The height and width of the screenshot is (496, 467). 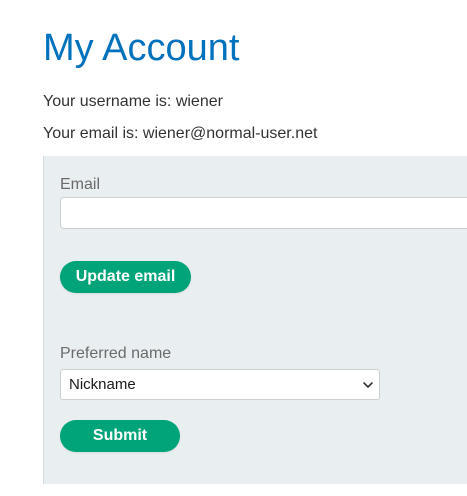 I want to click on username-text: Your username is: wiener, so click(x=133, y=101).